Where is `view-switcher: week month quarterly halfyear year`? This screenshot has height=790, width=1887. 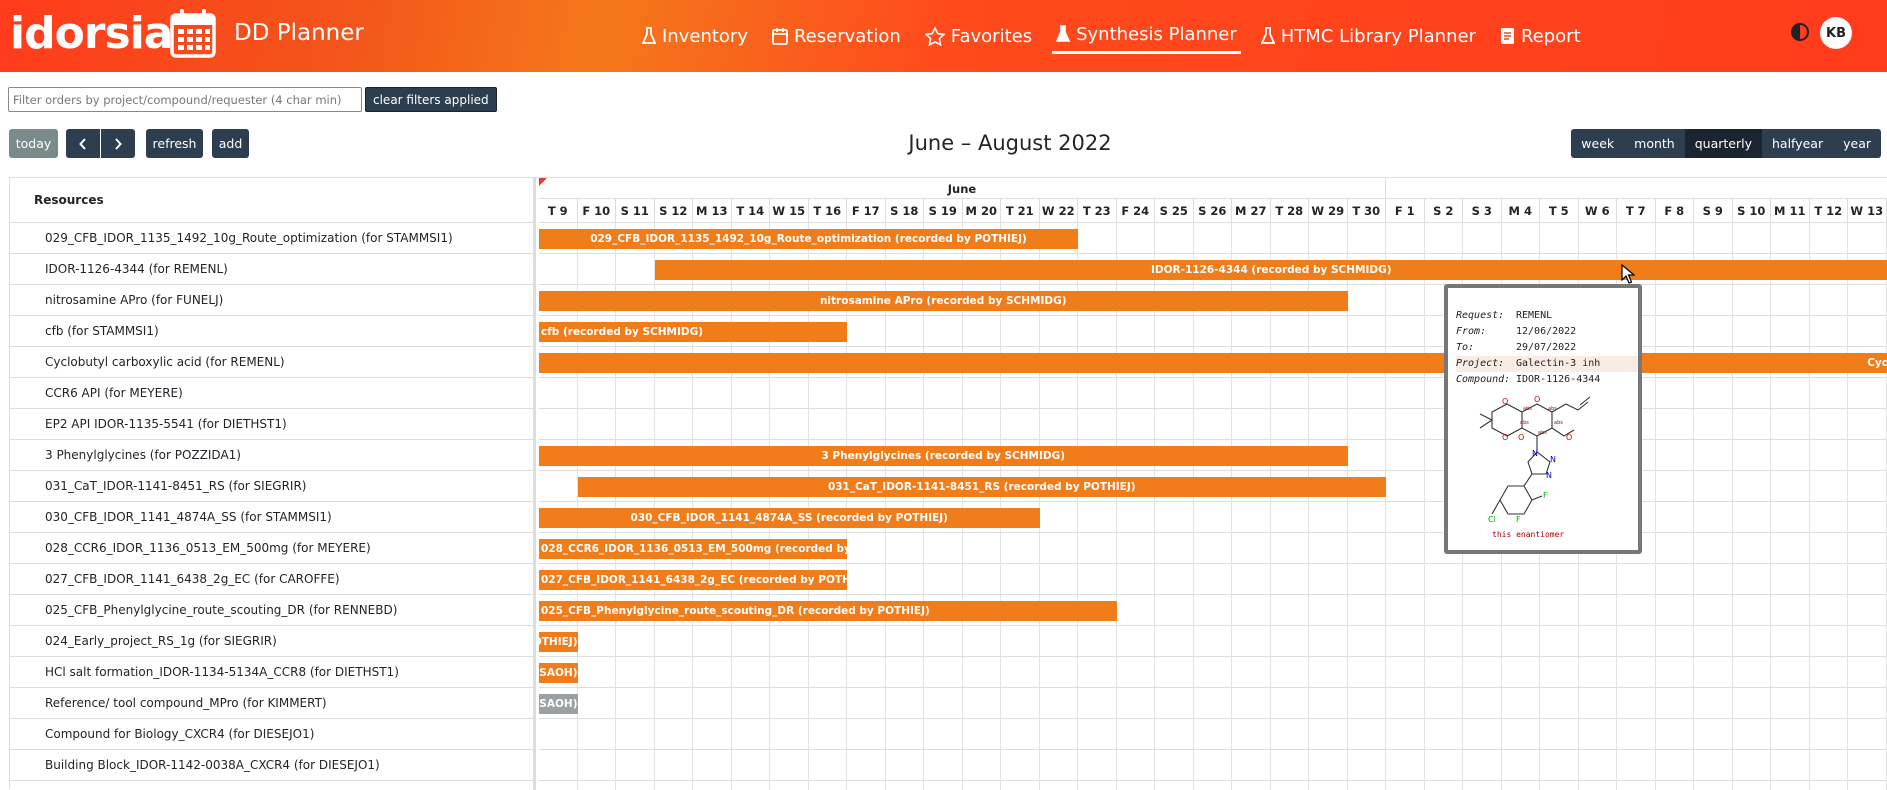
view-switcher: week month quarterly halfyear year is located at coordinates (1726, 143).